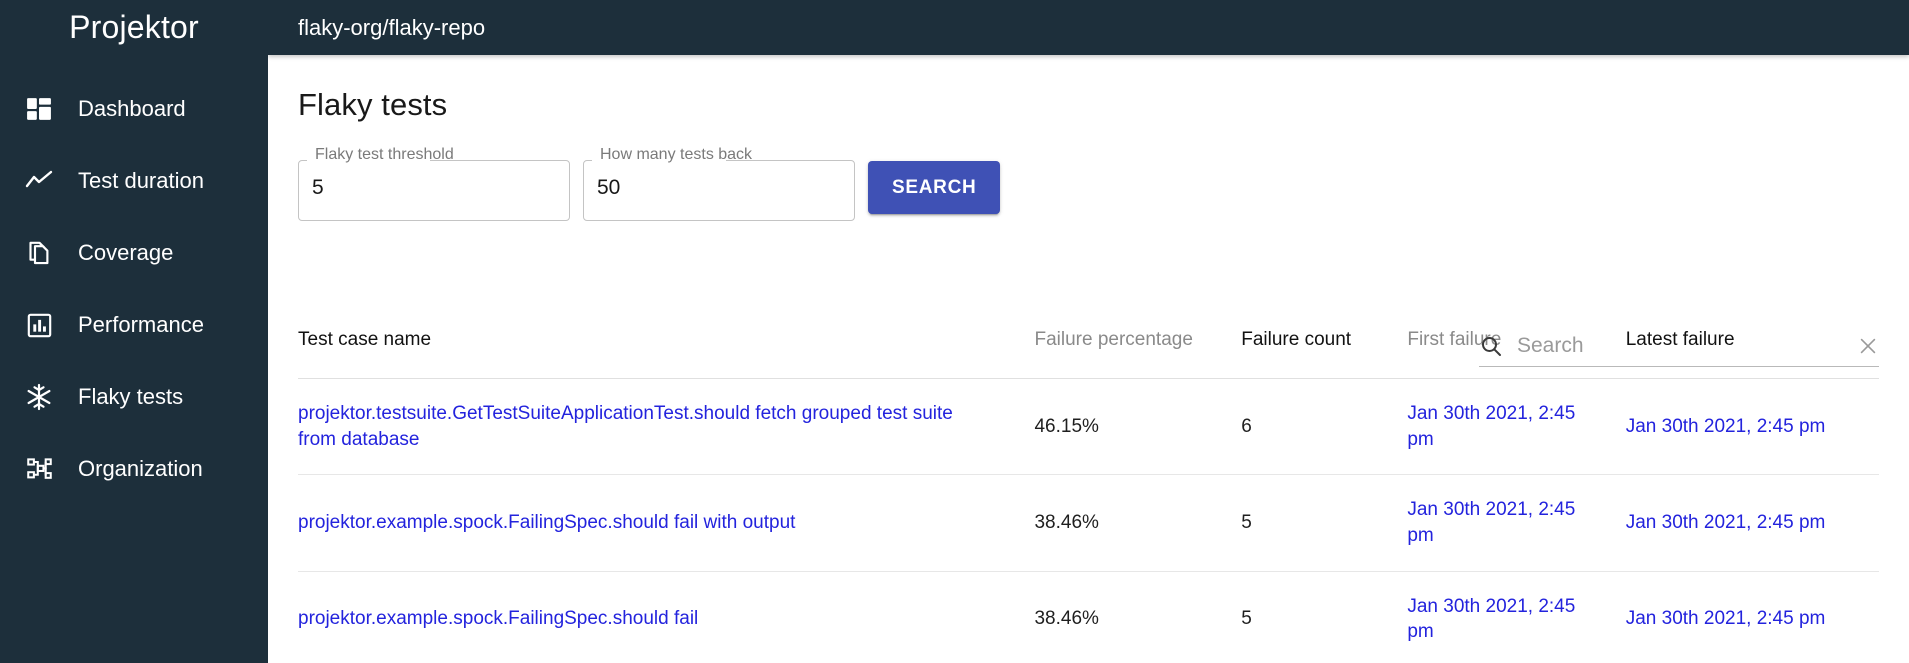  What do you see at coordinates (719, 183) in the screenshot?
I see `tests-back-field: How many tests back How many tests back` at bounding box center [719, 183].